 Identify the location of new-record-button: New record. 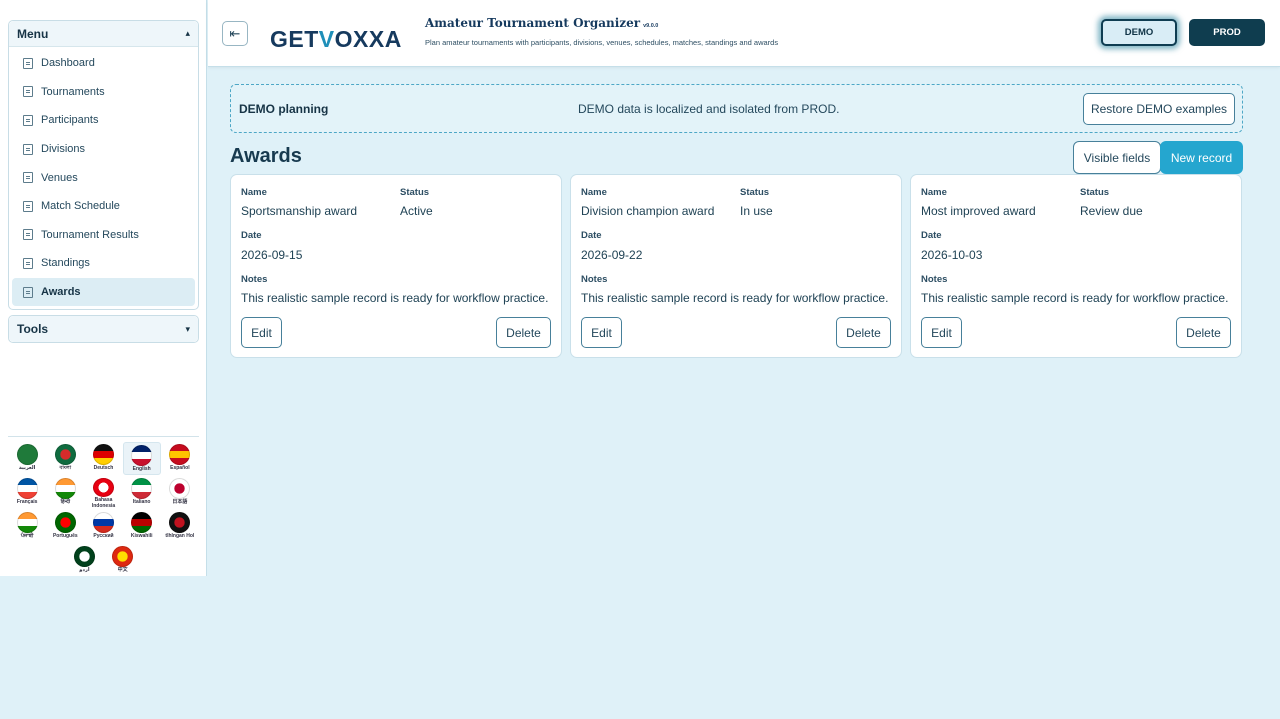
(1201, 157).